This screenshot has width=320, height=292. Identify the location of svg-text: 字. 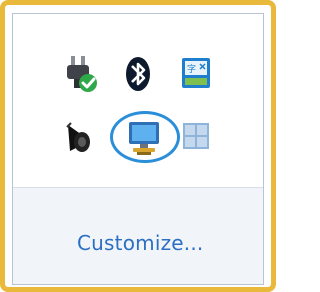
(191, 69).